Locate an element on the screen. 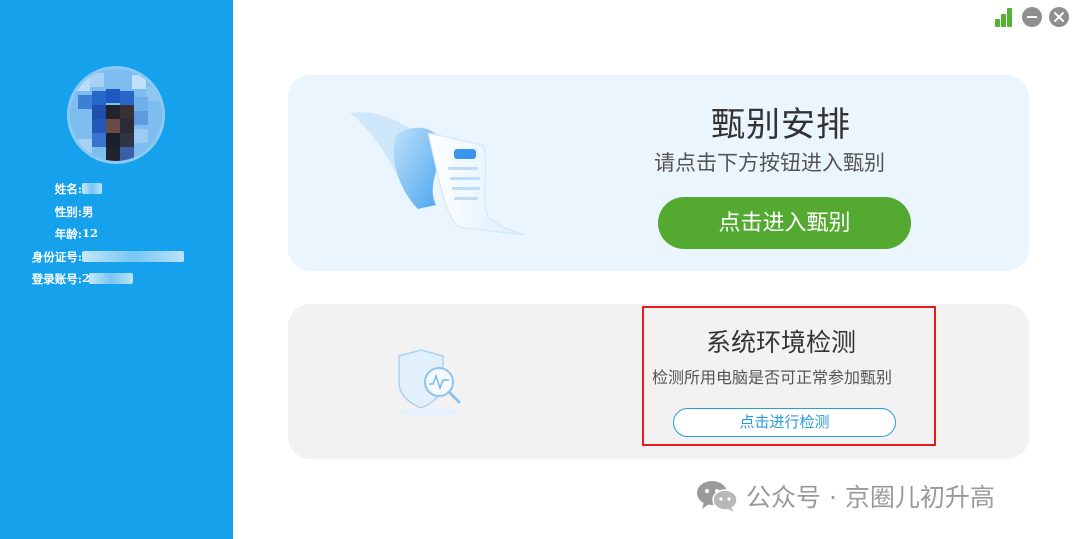 The height and width of the screenshot is (539, 1080). shield-scan-icon is located at coordinates (429, 382).